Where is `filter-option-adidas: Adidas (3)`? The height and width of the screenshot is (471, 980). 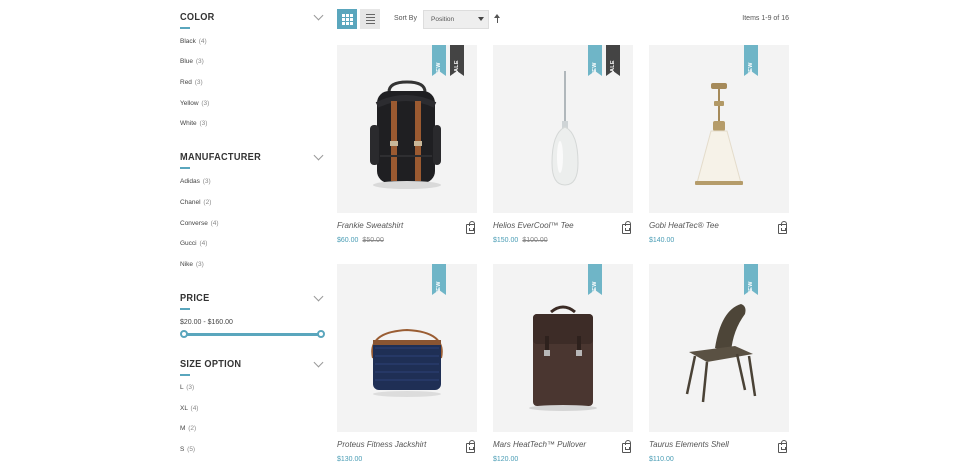
filter-option-adidas: Adidas (3) is located at coordinates (195, 181).